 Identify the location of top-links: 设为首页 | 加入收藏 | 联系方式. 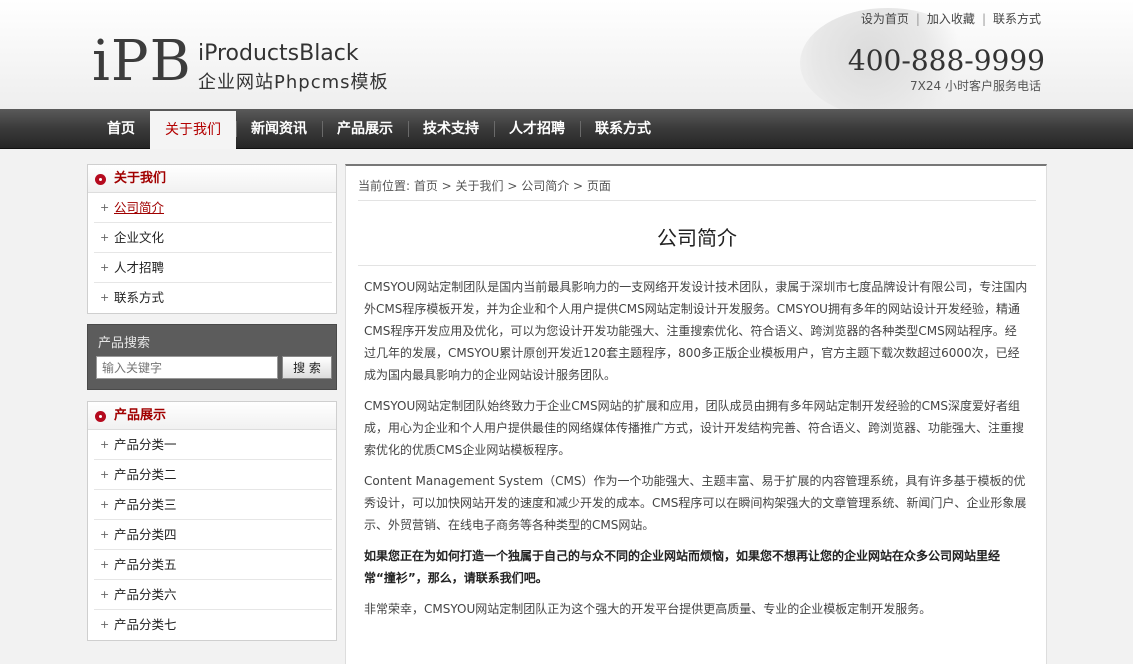
(951, 18).